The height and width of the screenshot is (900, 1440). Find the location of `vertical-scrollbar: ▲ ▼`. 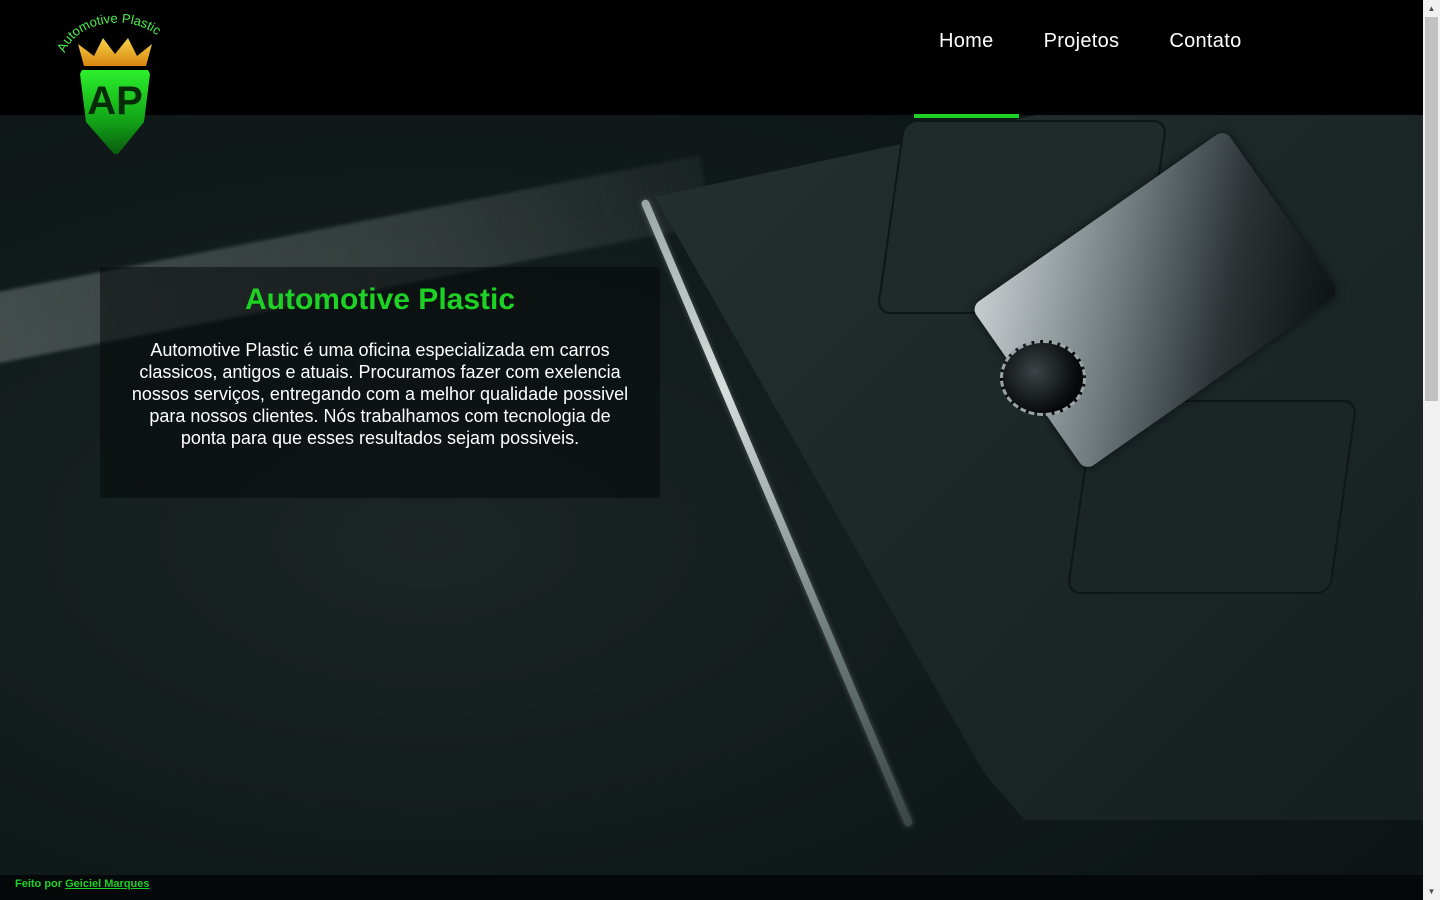

vertical-scrollbar: ▲ ▼ is located at coordinates (1431, 450).